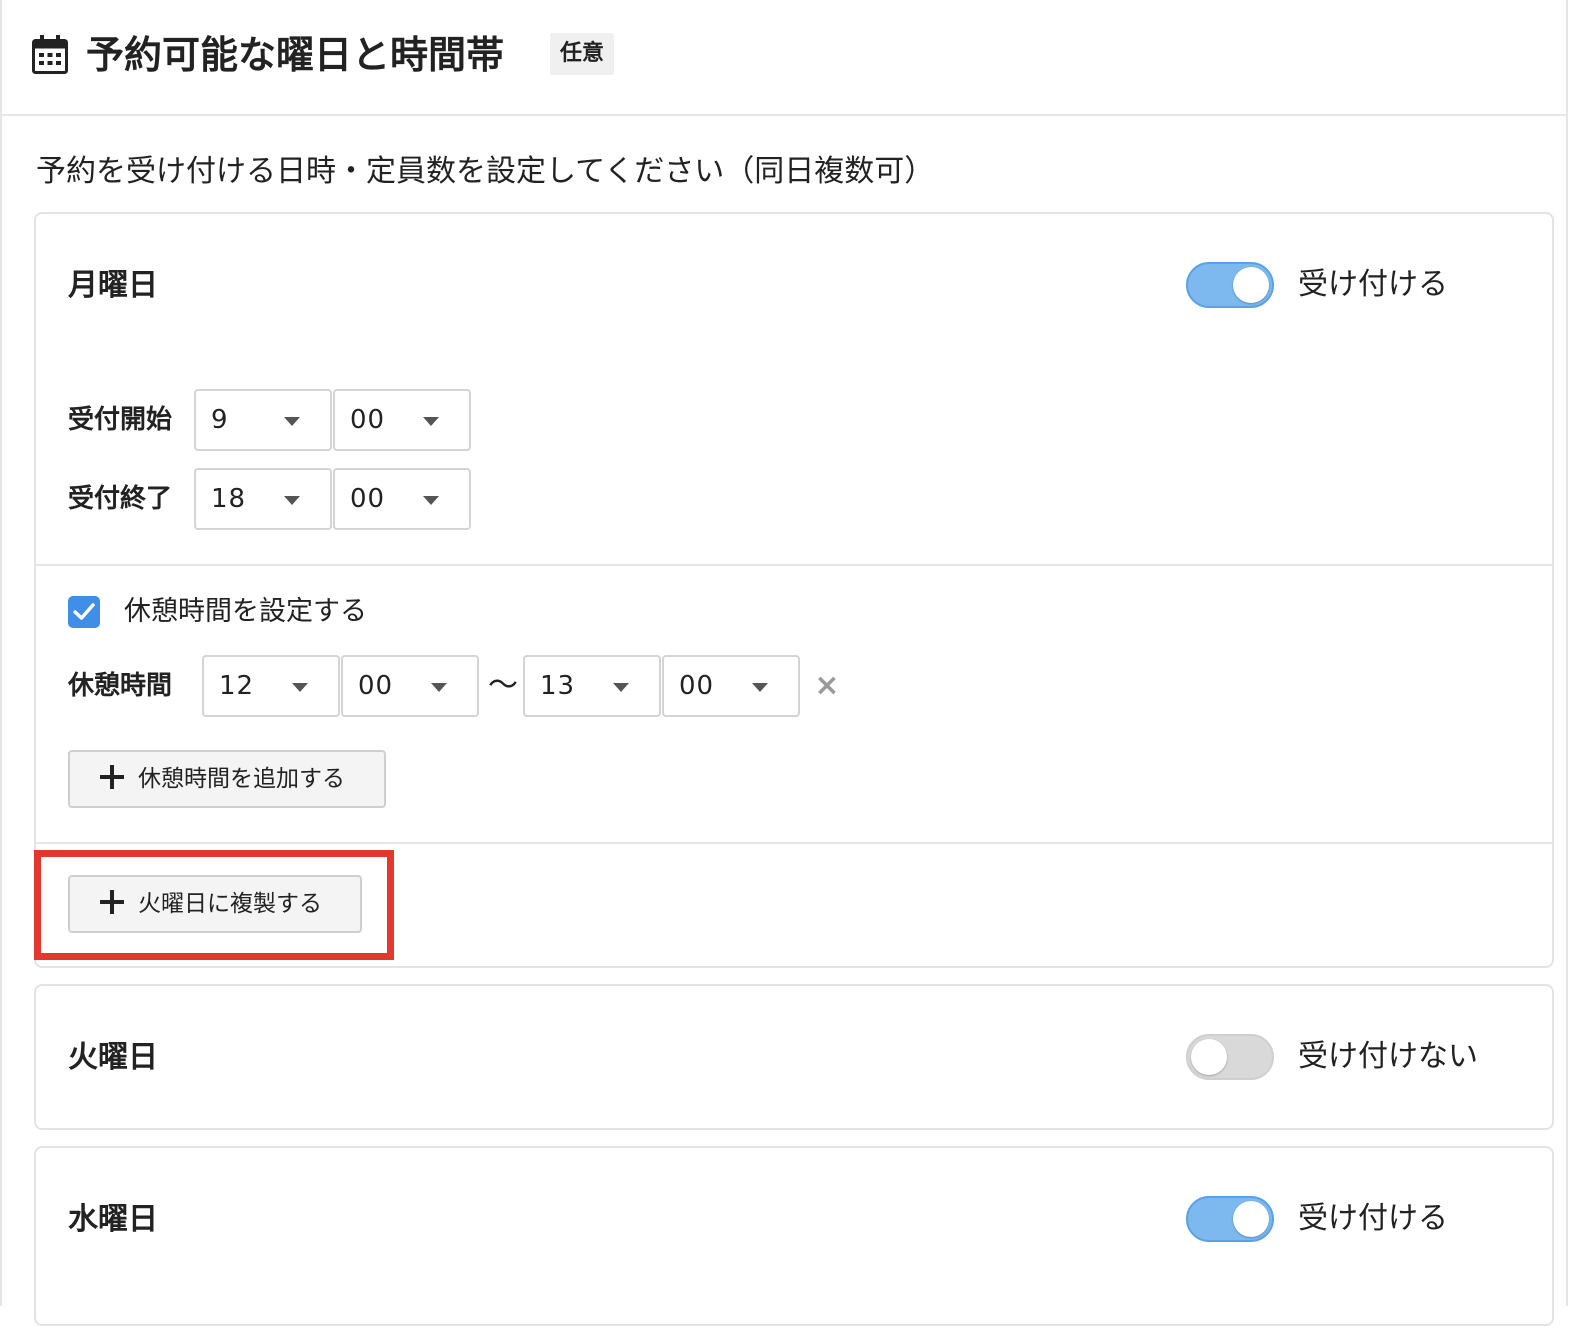 The height and width of the screenshot is (1326, 1584). I want to click on end-time-label: 受付終了, so click(120, 499).